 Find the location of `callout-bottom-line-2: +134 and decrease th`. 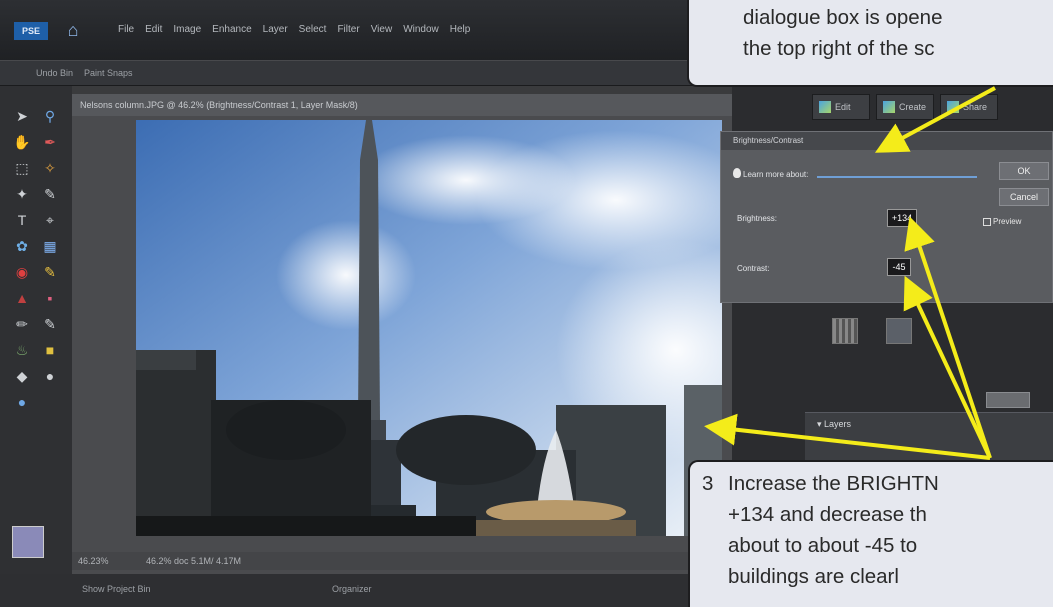

callout-bottom-line-2: +134 and decrease th is located at coordinates (827, 514).